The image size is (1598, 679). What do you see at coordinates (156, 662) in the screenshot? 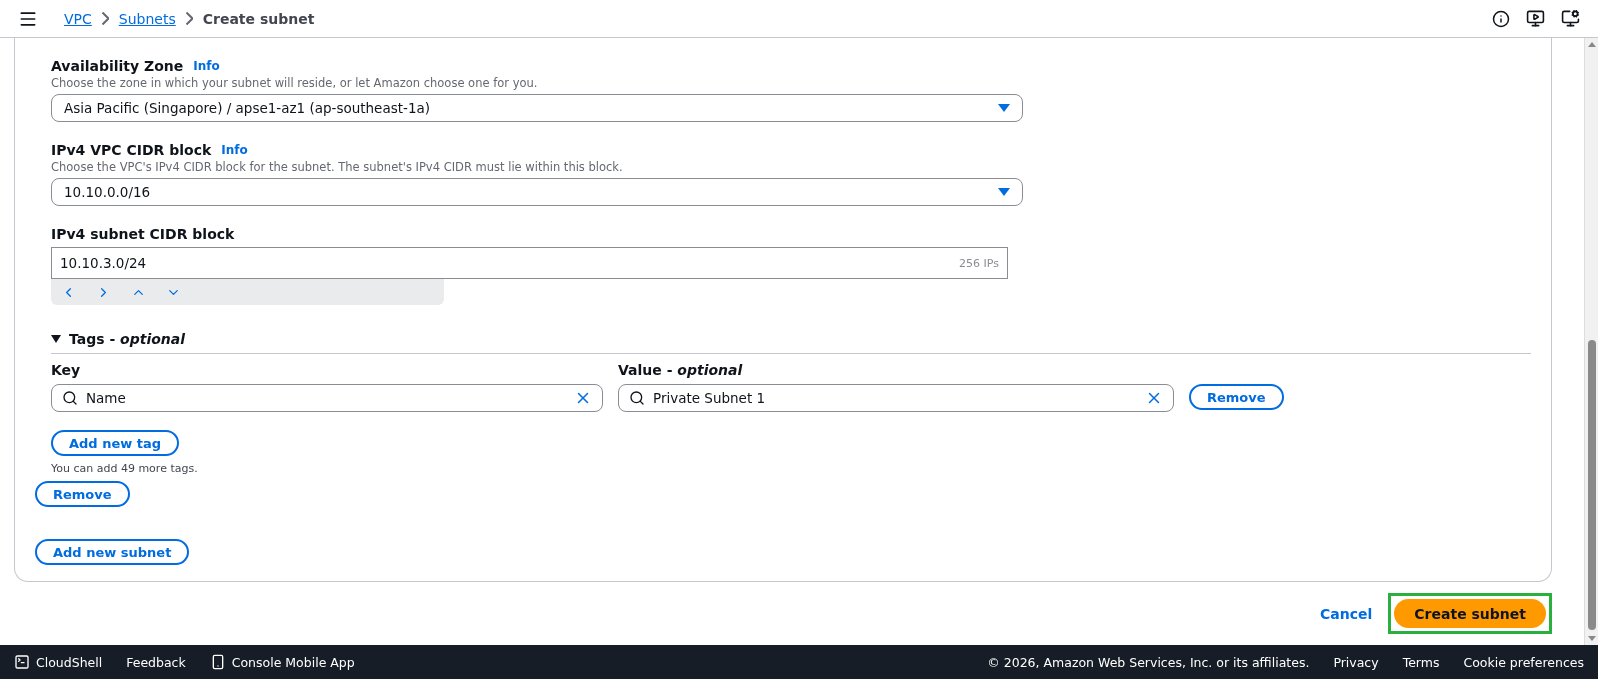
I see `feedback-link: Feedback` at bounding box center [156, 662].